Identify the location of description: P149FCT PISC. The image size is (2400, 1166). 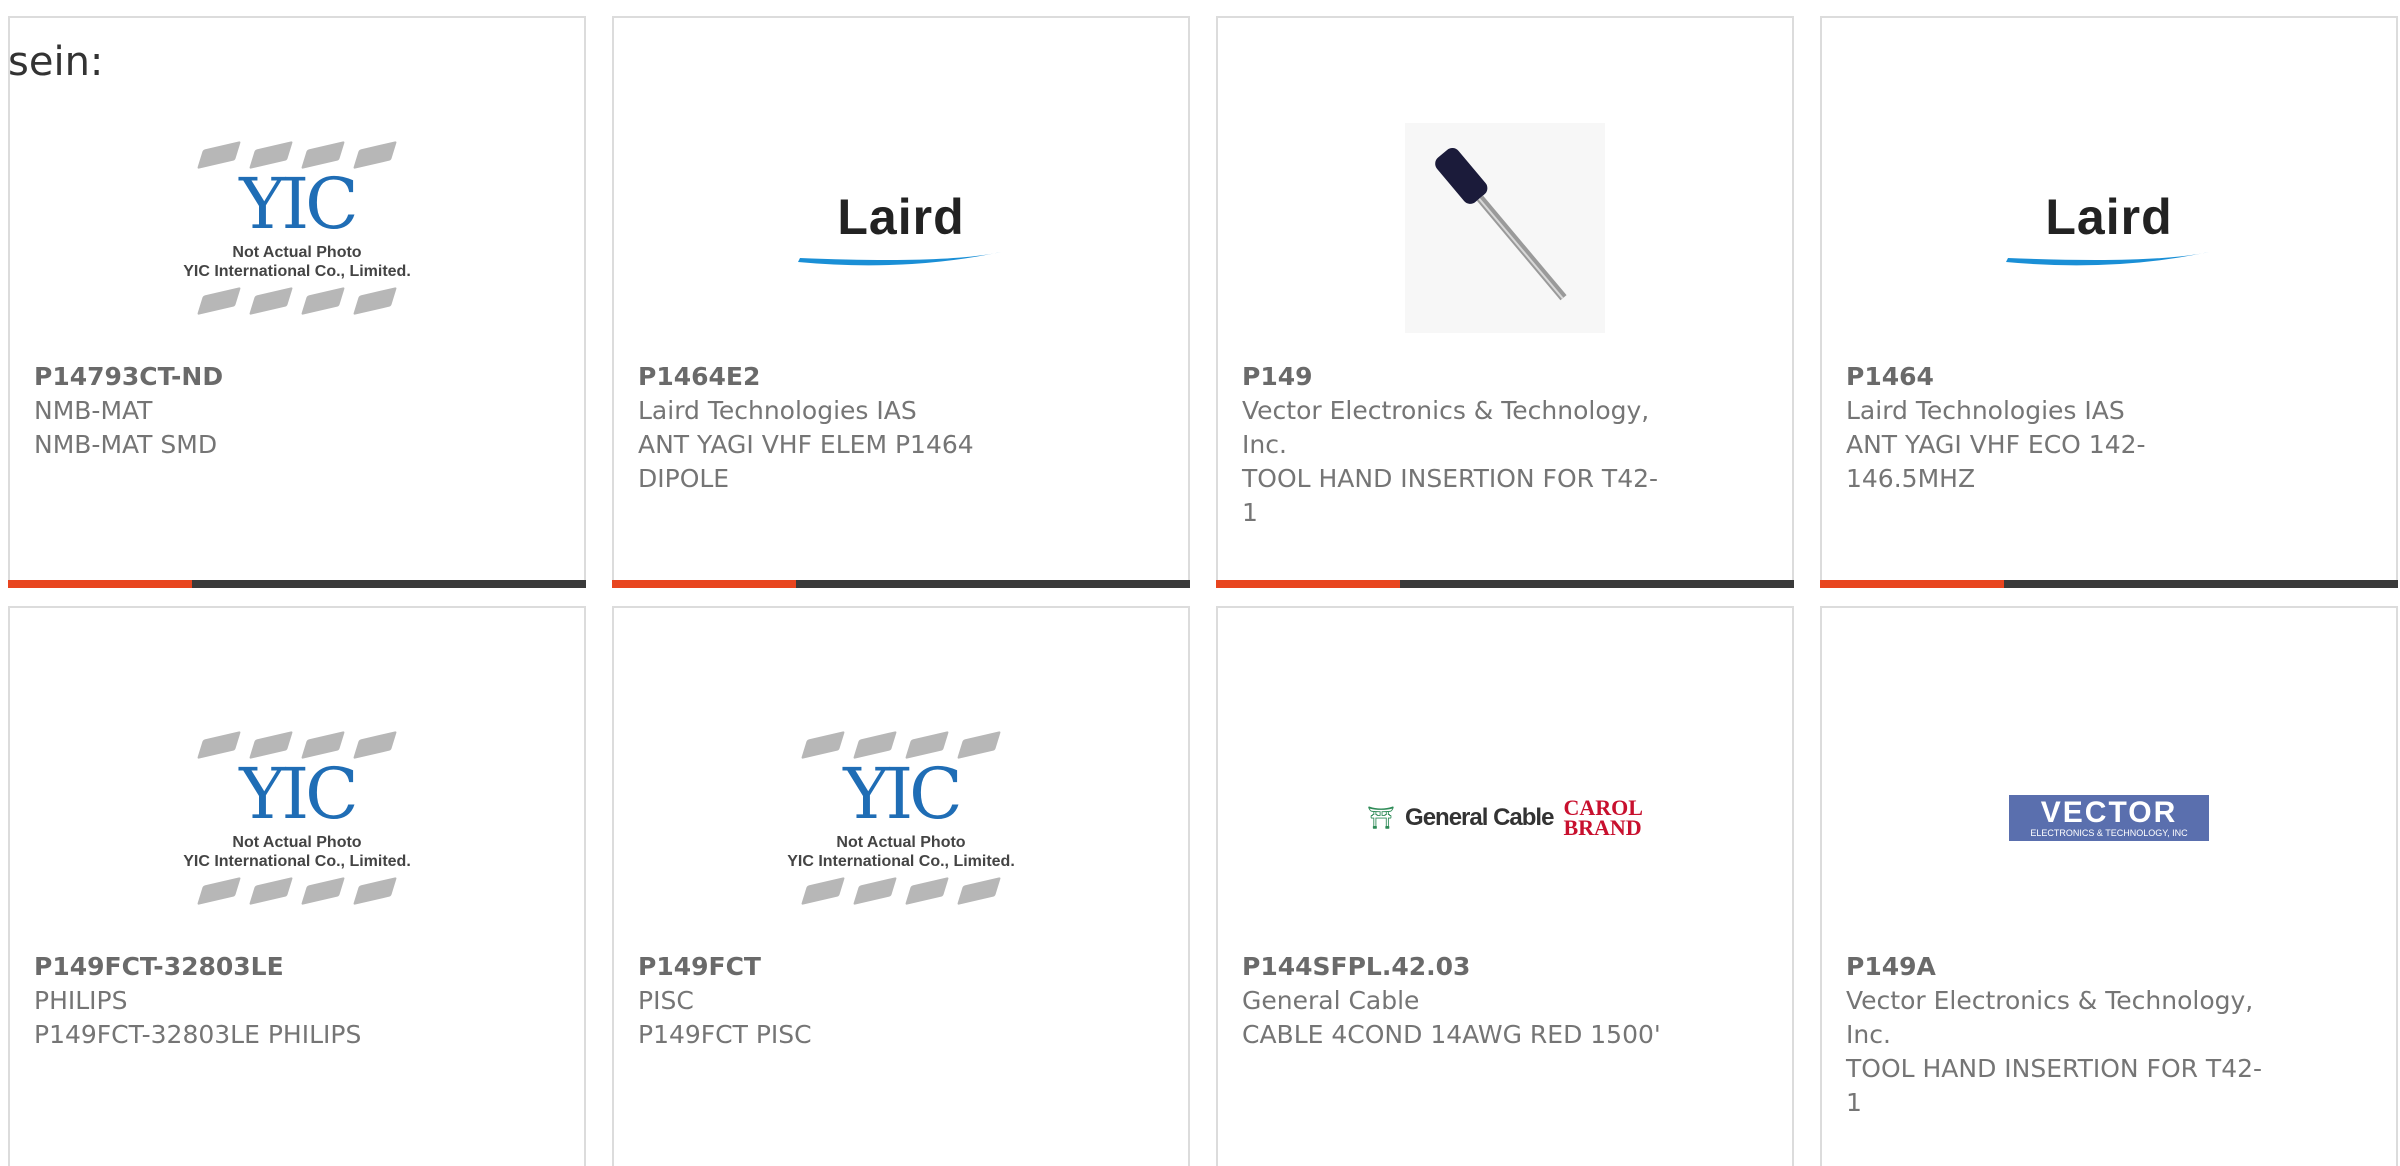
(725, 1034).